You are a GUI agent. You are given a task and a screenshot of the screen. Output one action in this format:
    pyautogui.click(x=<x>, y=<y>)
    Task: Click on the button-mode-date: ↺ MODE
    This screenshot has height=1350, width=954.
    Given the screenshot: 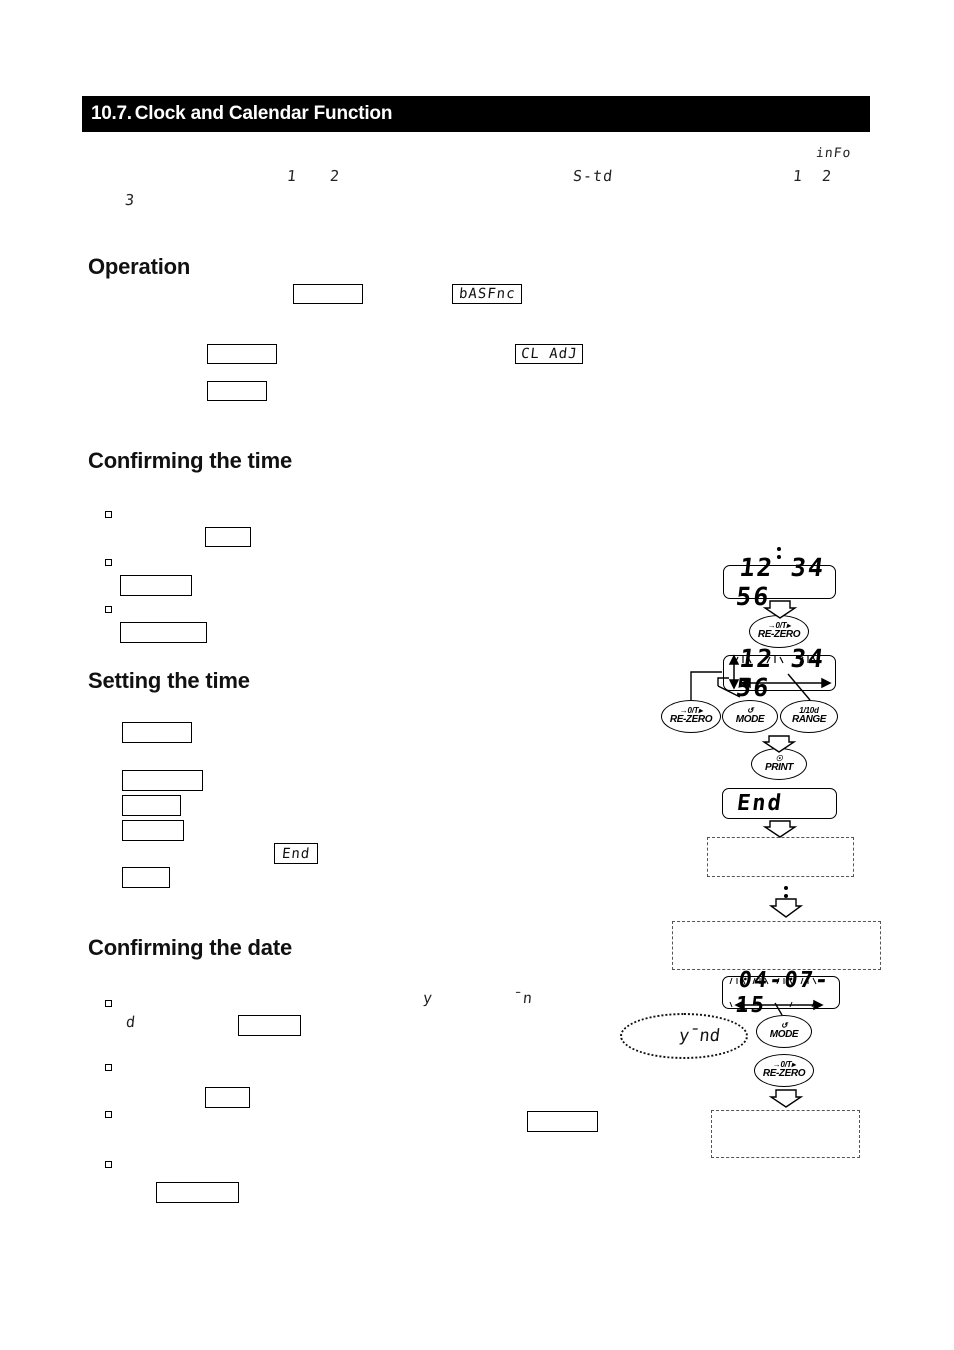 What is the action you would take?
    pyautogui.click(x=784, y=1031)
    